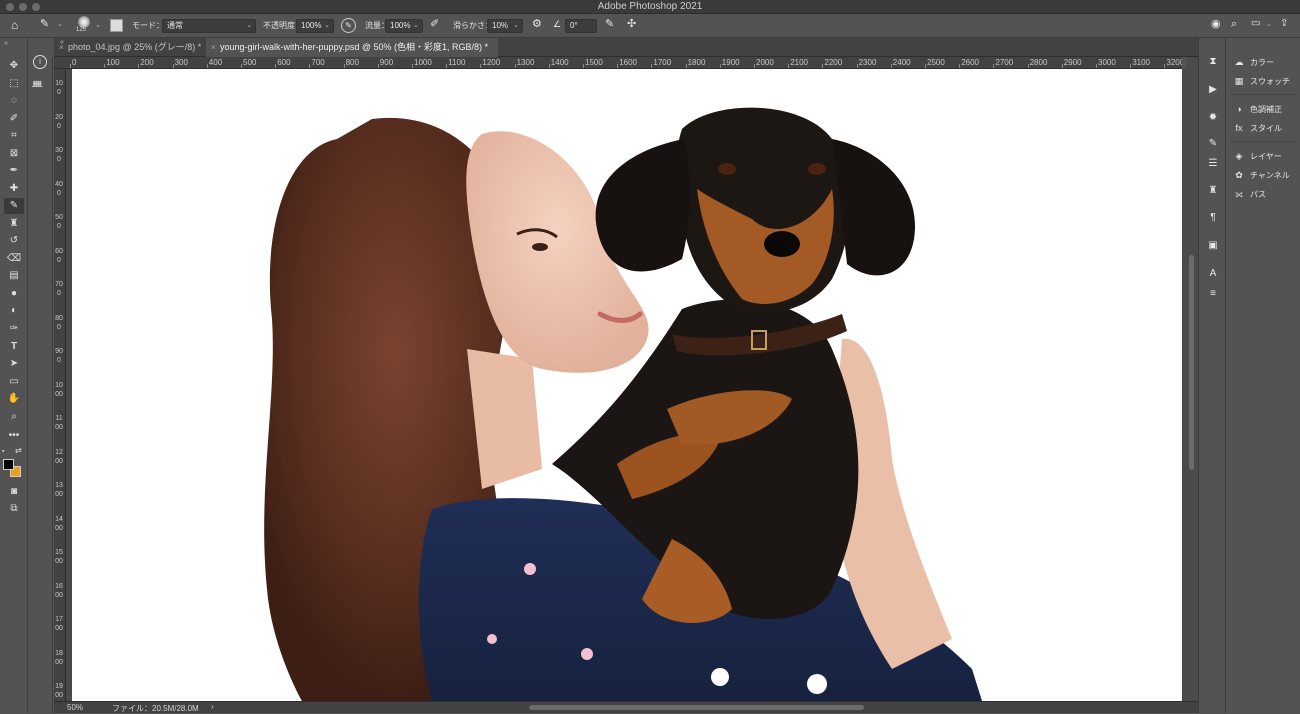 Image resolution: width=1300 pixels, height=714 pixels. What do you see at coordinates (1213, 118) in the screenshot?
I see `adjust-brightness-icon: ✹` at bounding box center [1213, 118].